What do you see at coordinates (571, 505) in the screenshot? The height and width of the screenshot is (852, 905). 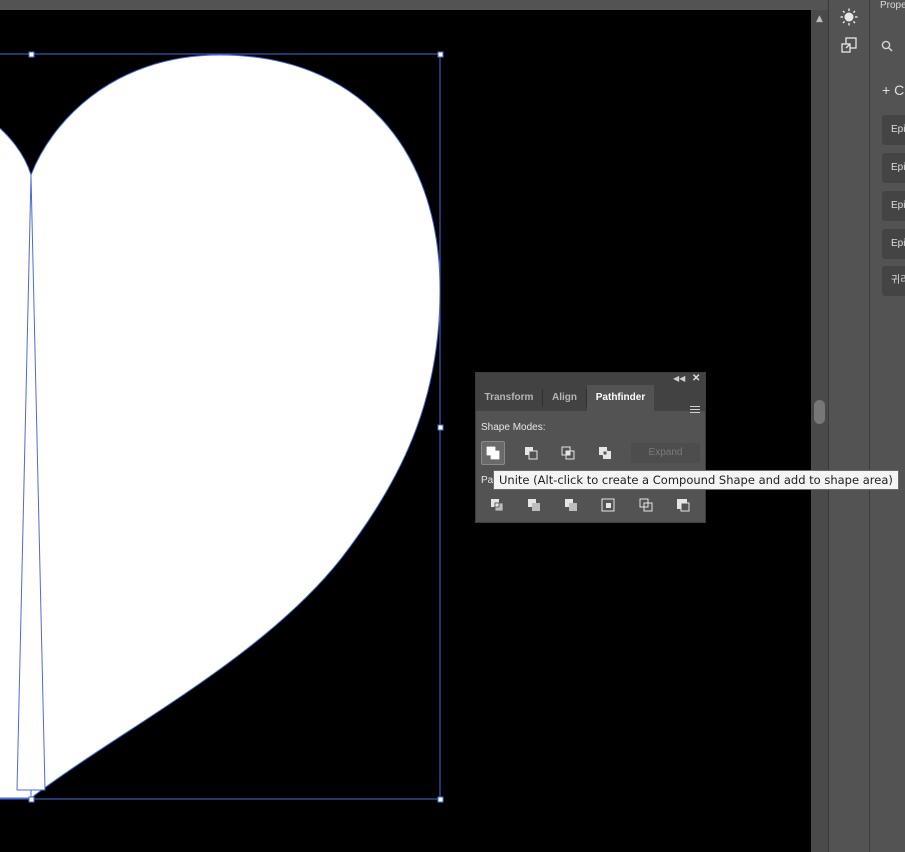 I see `merge-icon` at bounding box center [571, 505].